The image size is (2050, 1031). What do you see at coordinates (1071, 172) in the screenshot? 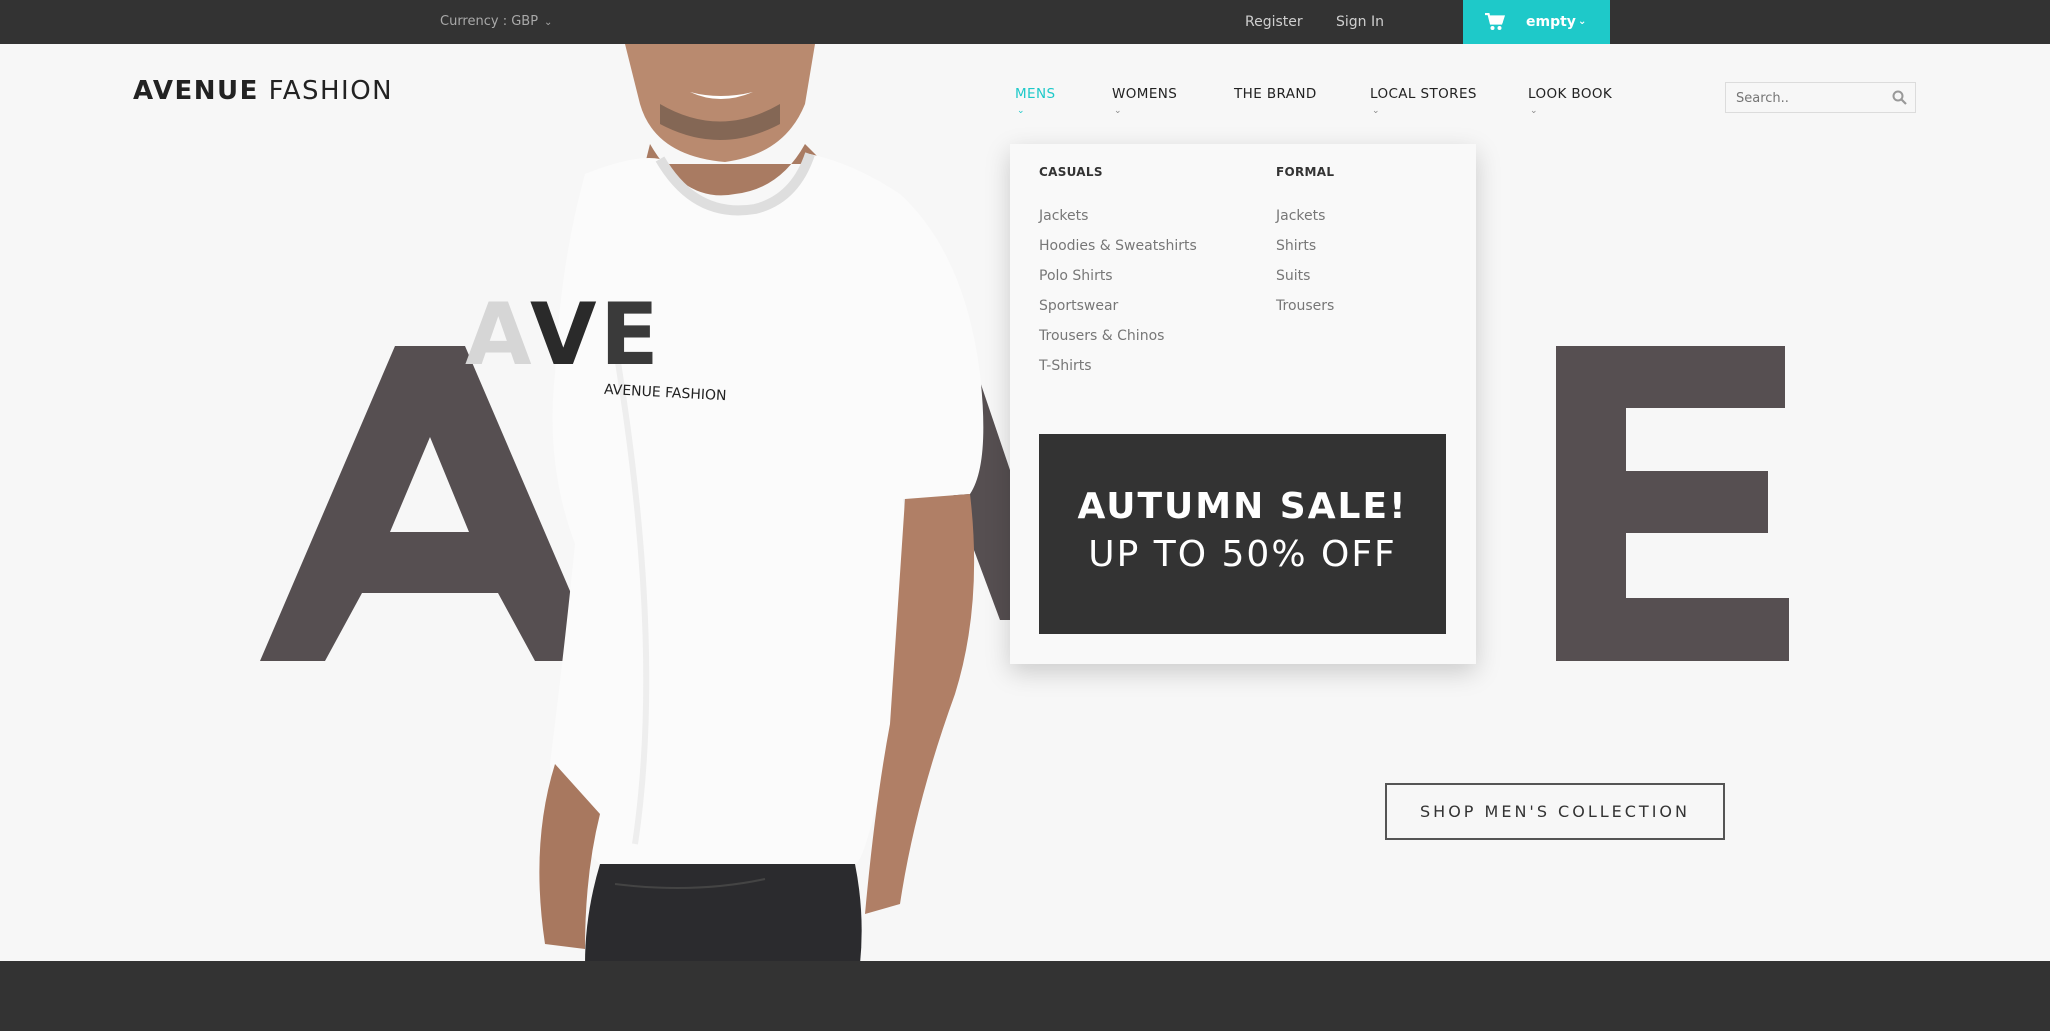
I see `menu-heading-casuals: CASUALS` at bounding box center [1071, 172].